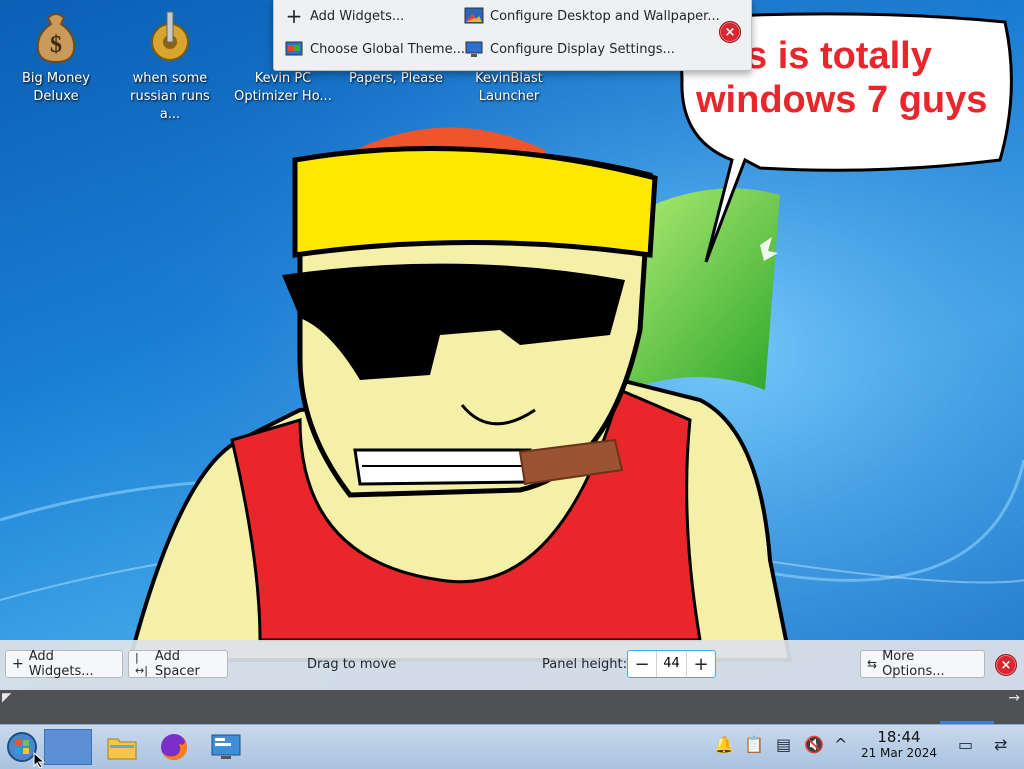  Describe the element at coordinates (872, 664) in the screenshot. I see `sliders-icon: ⇆` at that location.